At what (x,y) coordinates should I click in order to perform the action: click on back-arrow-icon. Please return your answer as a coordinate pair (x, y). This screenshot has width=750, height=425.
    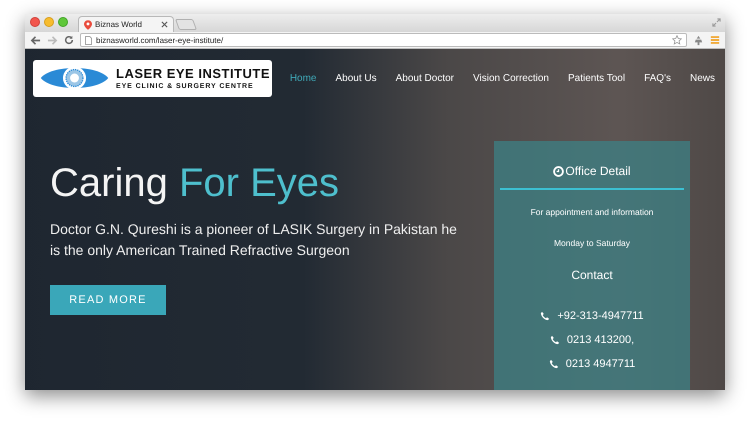
    Looking at the image, I should click on (35, 40).